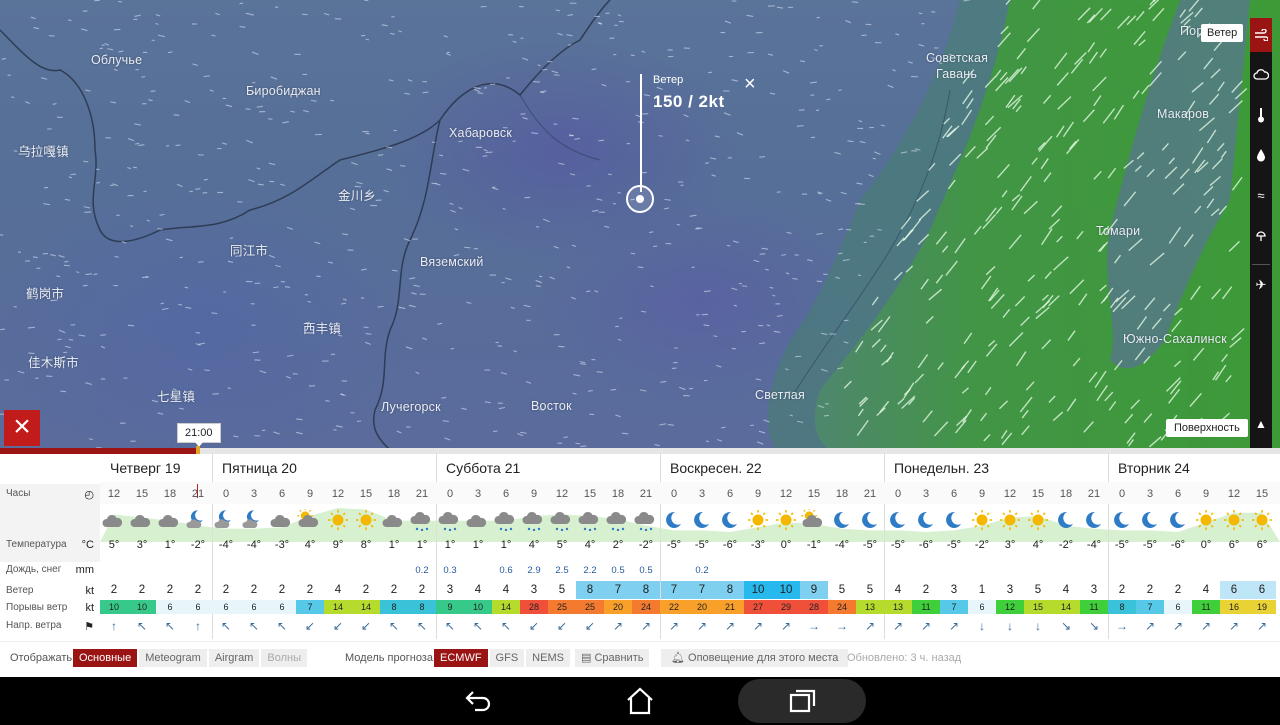 The height and width of the screenshot is (725, 1280). What do you see at coordinates (89, 608) in the screenshot?
I see `gust-unit: kt` at bounding box center [89, 608].